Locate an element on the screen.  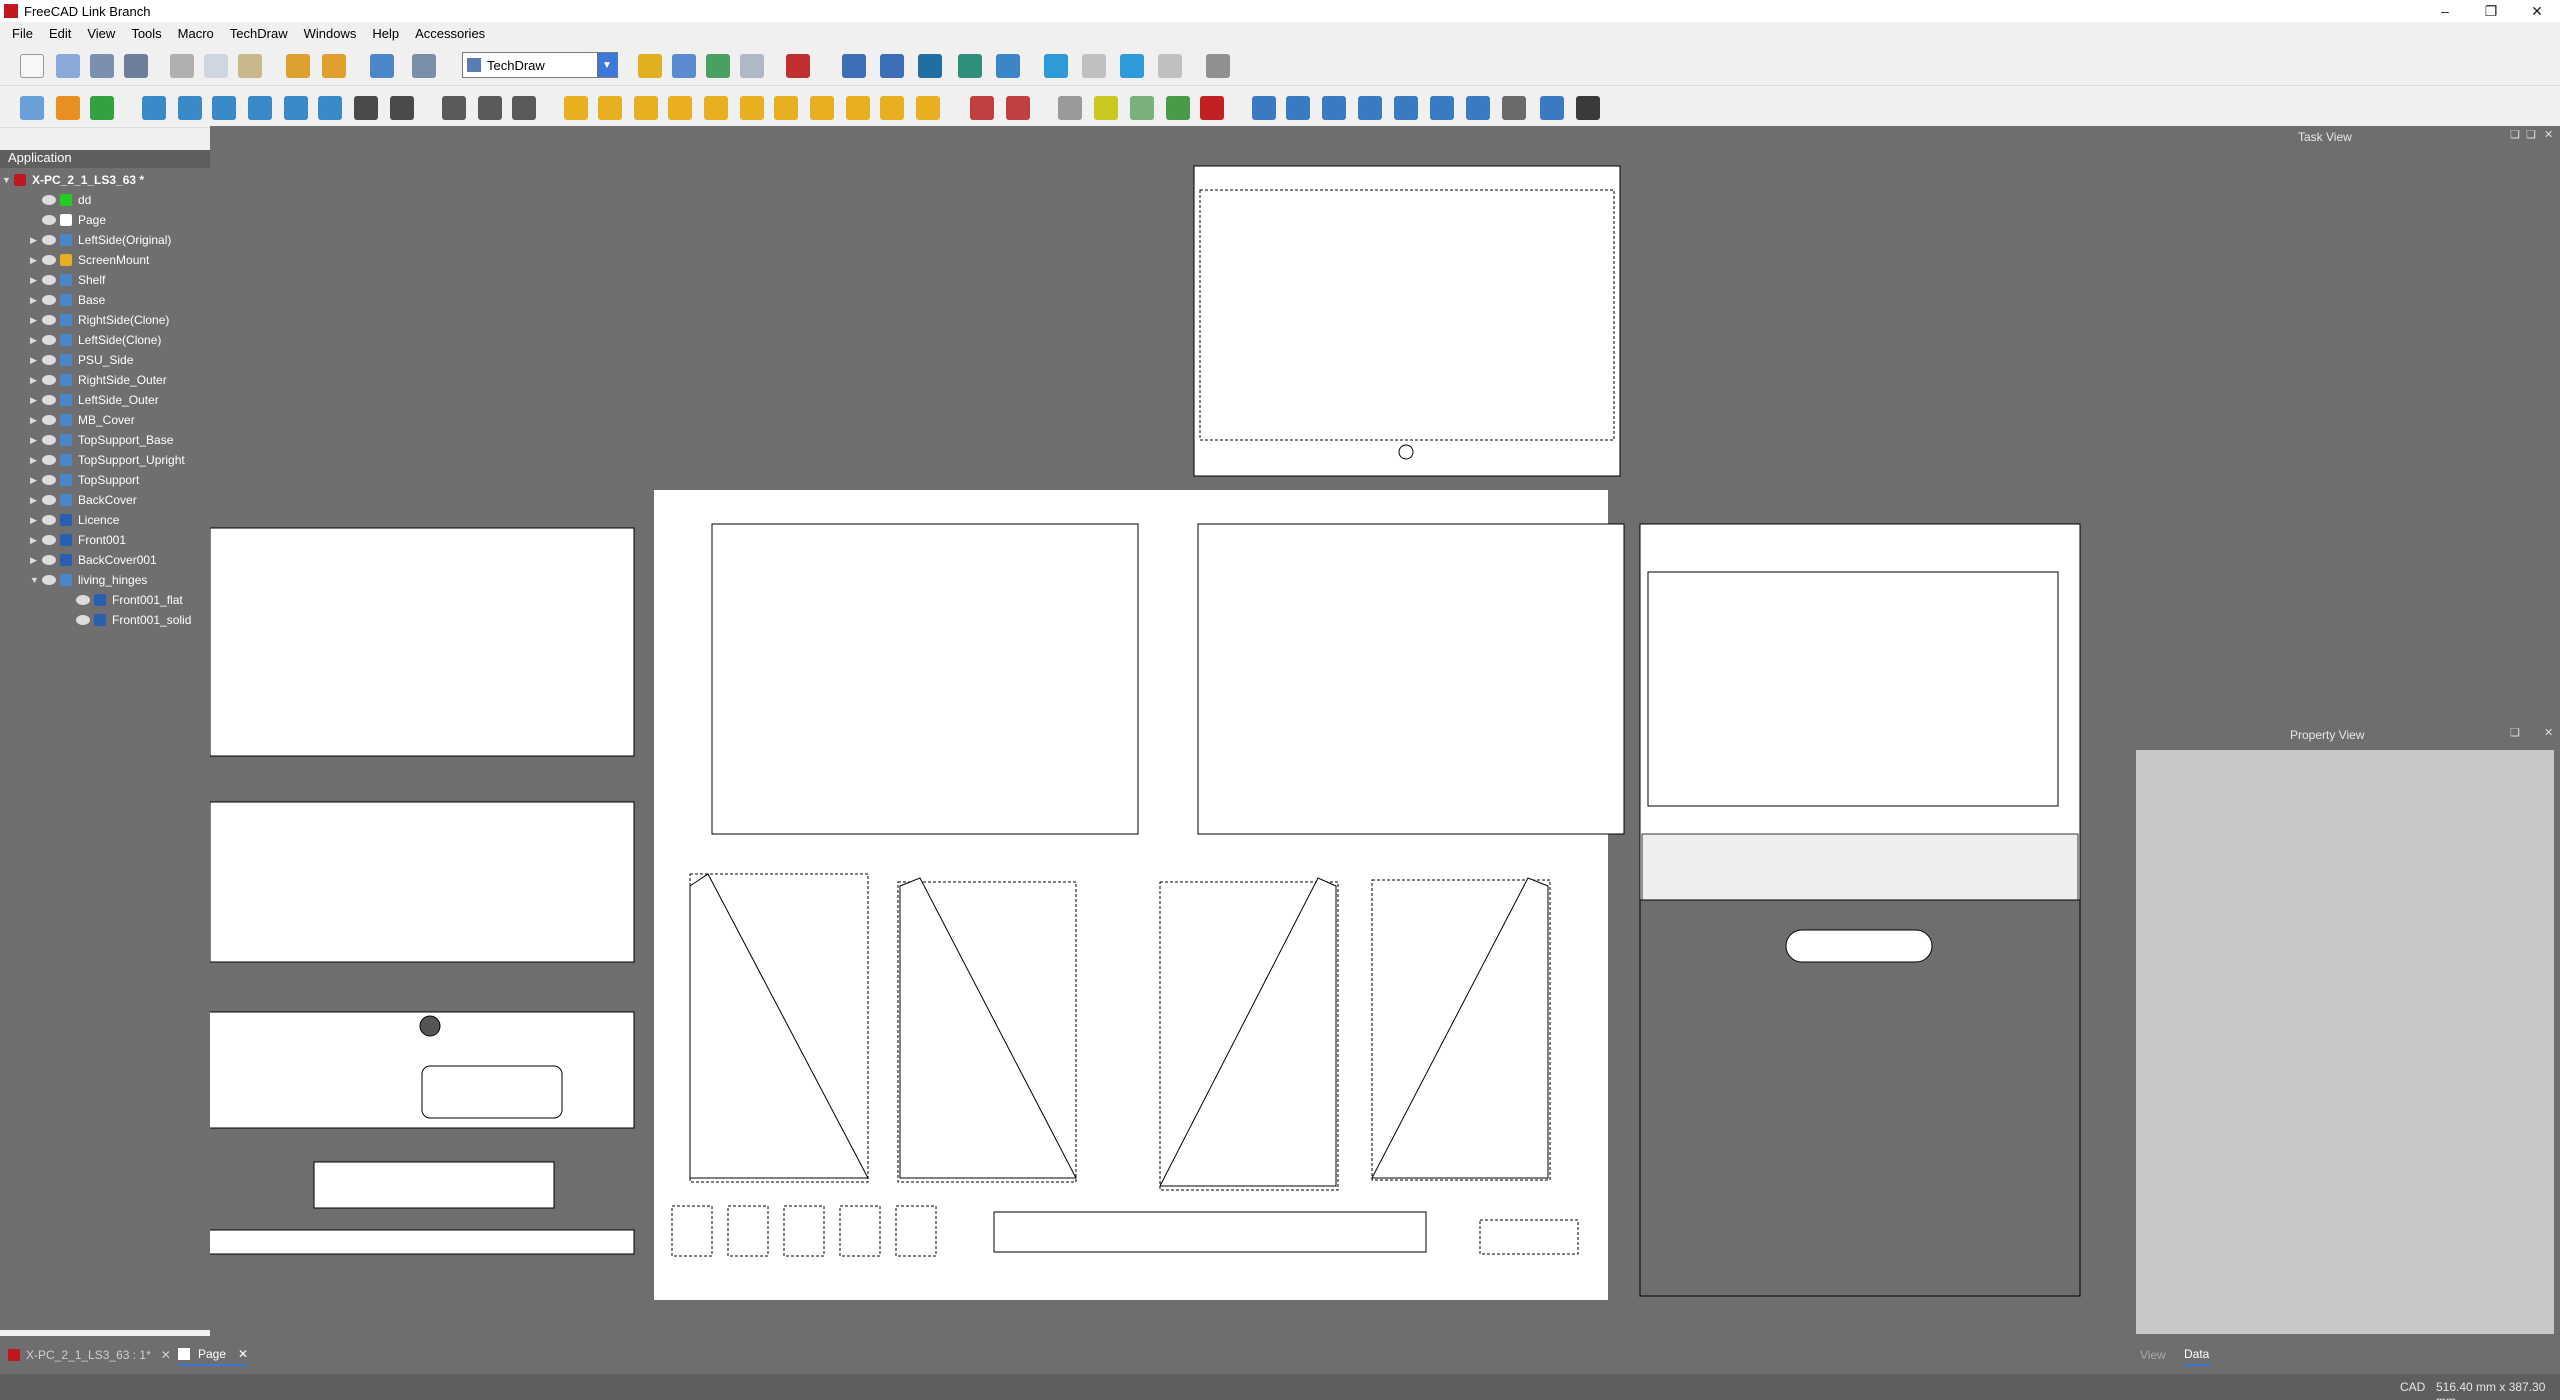
angle-dimension-icon is located at coordinates (752, 108).